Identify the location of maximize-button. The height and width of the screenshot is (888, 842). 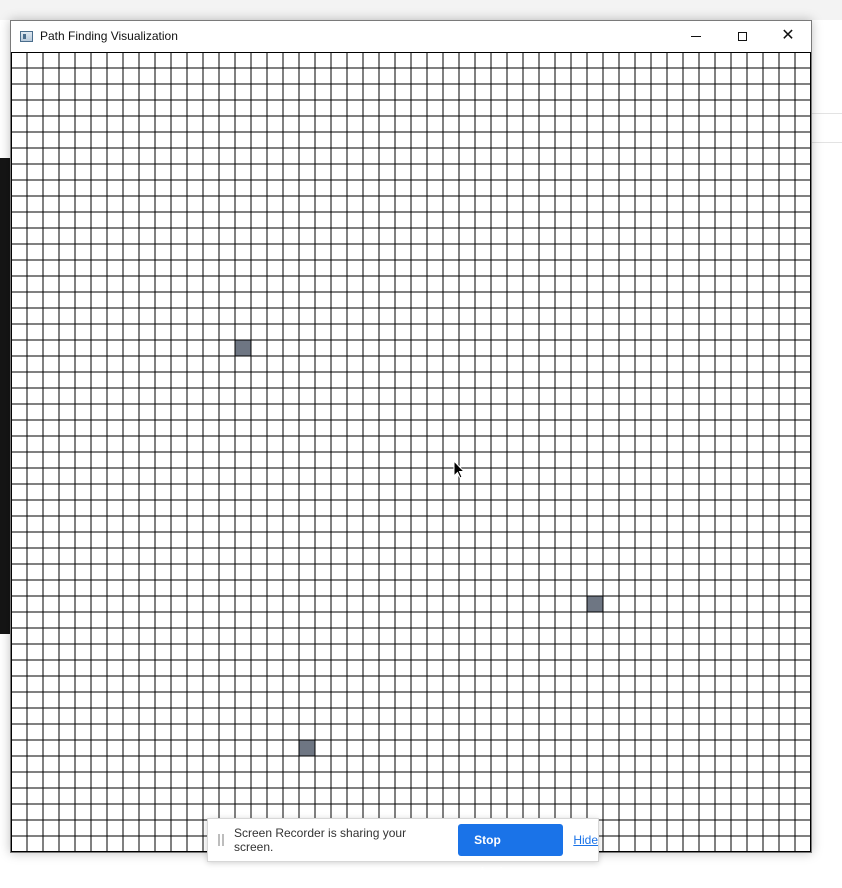
(742, 36).